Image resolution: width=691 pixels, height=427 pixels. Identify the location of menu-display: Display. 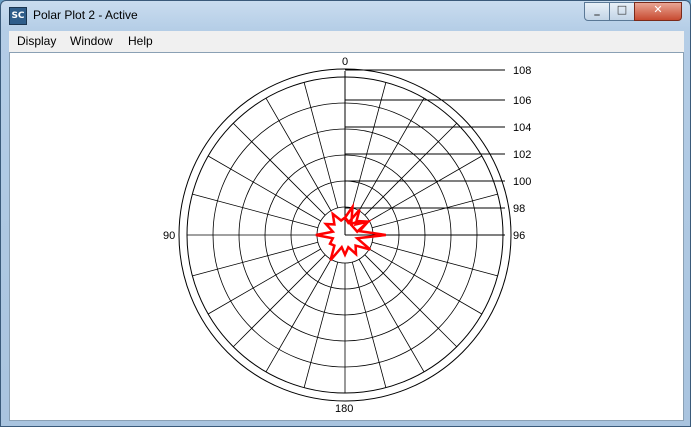
(36, 41).